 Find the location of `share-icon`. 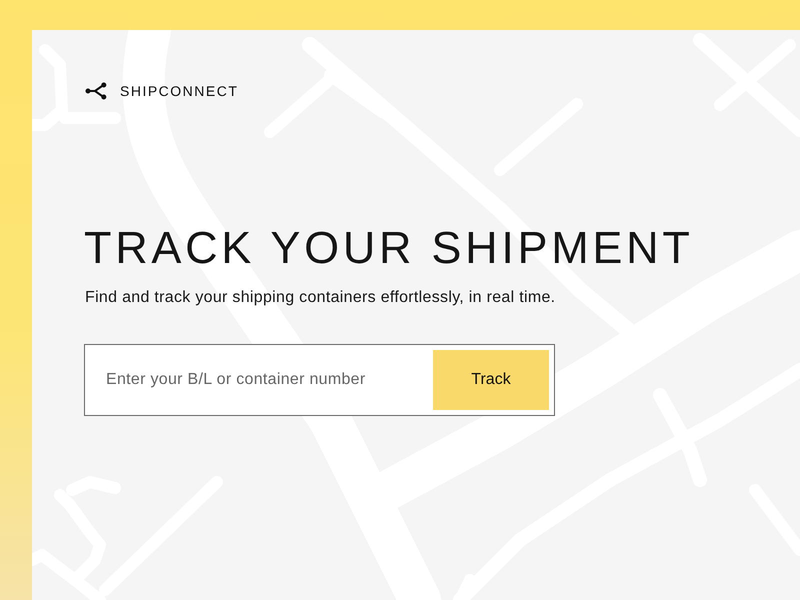

share-icon is located at coordinates (96, 91).